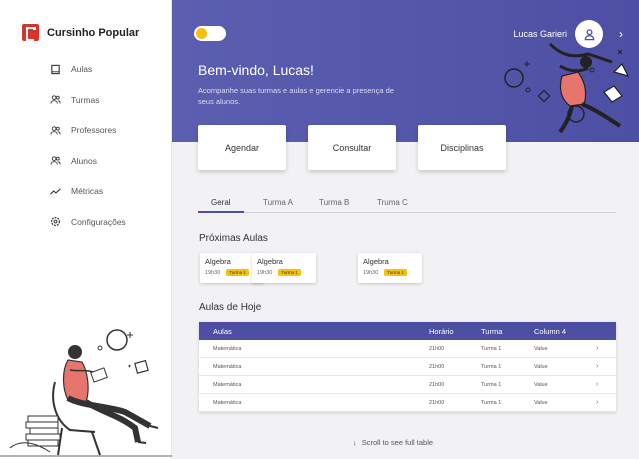  Describe the element at coordinates (230, 307) in the screenshot. I see `today-title: Aulas de Hoje` at that location.